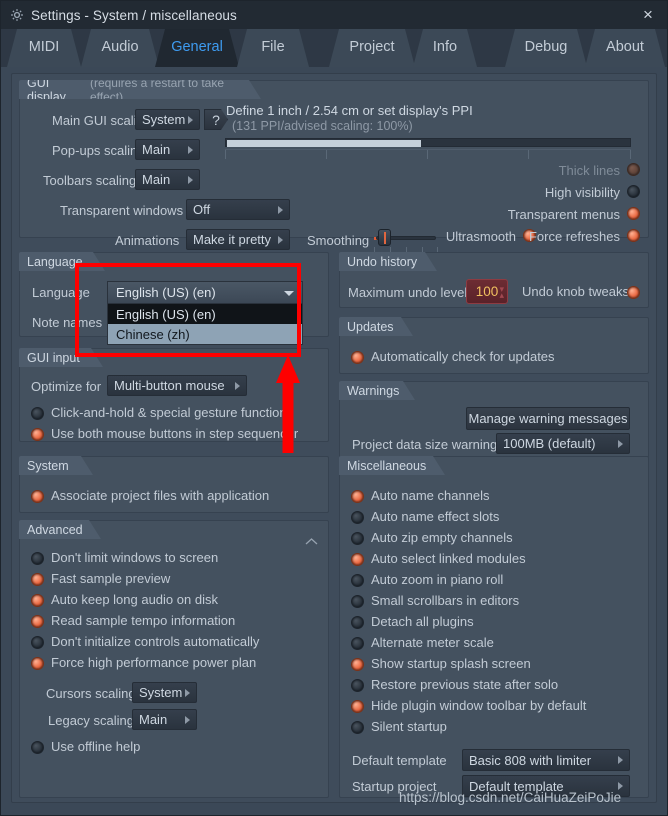 The image size is (668, 816). What do you see at coordinates (197, 48) in the screenshot?
I see `tab-general: General` at bounding box center [197, 48].